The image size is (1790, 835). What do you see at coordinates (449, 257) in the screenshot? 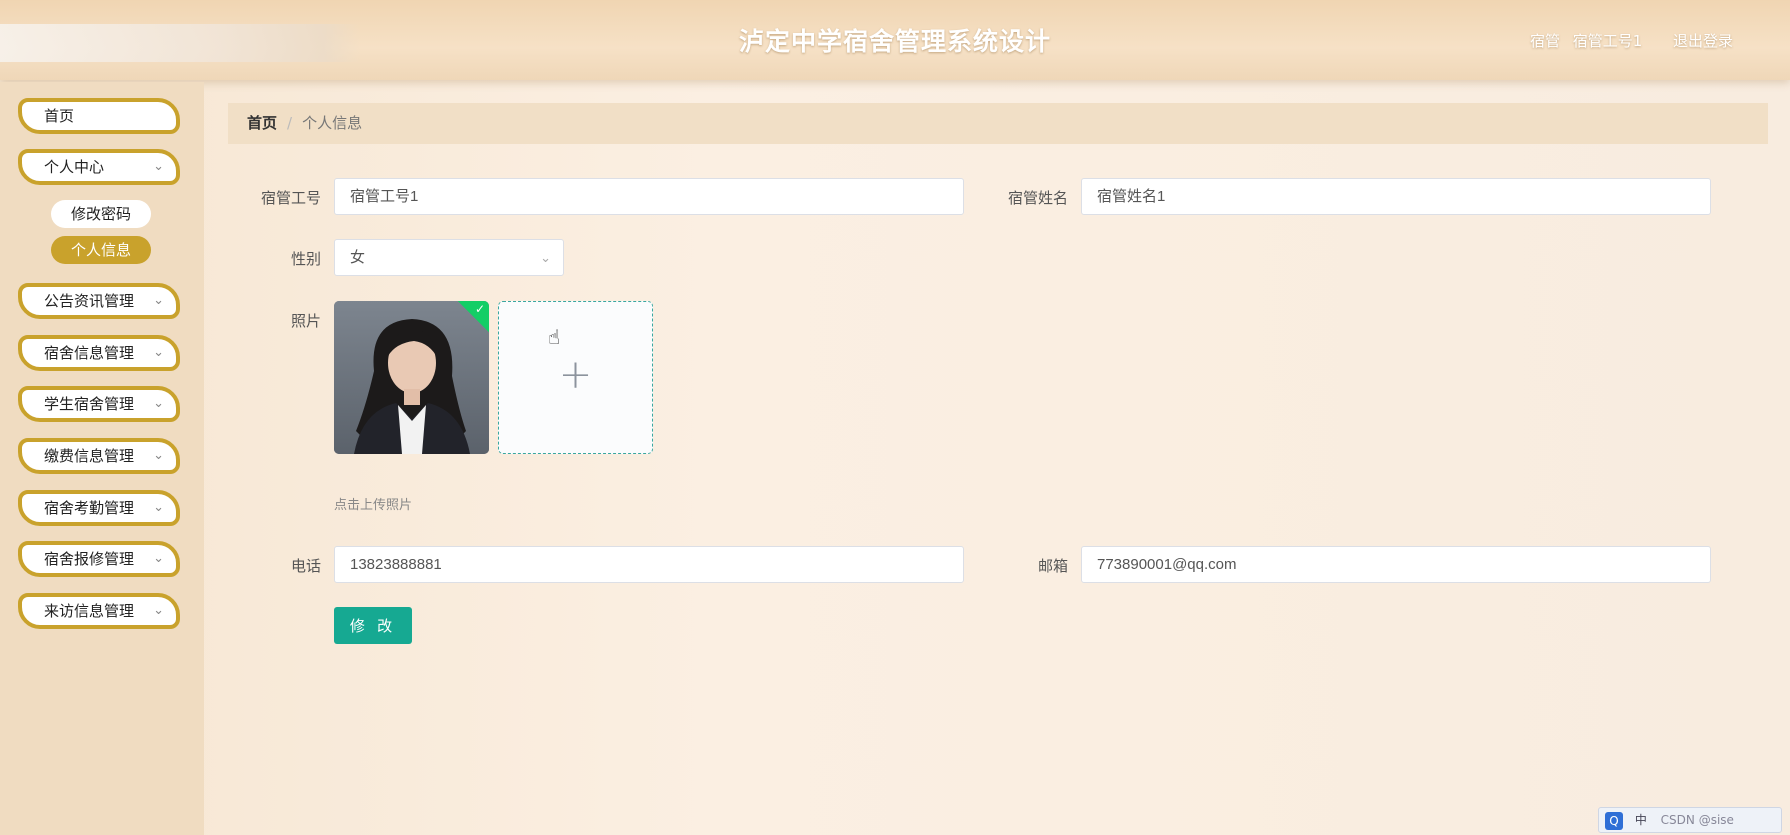
I see `gender-select: 女 ⌄` at bounding box center [449, 257].